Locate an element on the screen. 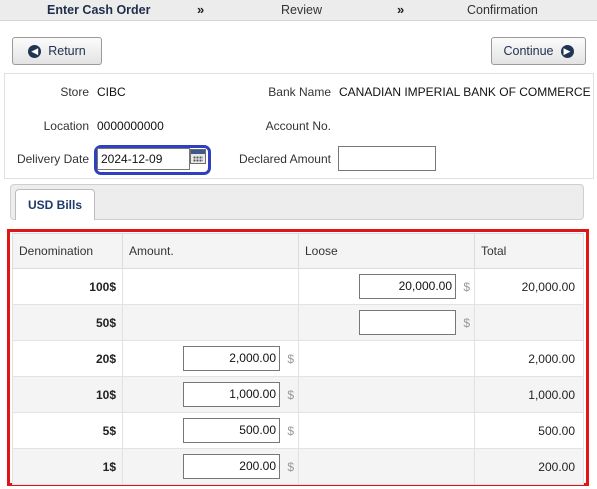 The image size is (597, 489). amount-cell: 2,000.00 $ is located at coordinates (210, 358).